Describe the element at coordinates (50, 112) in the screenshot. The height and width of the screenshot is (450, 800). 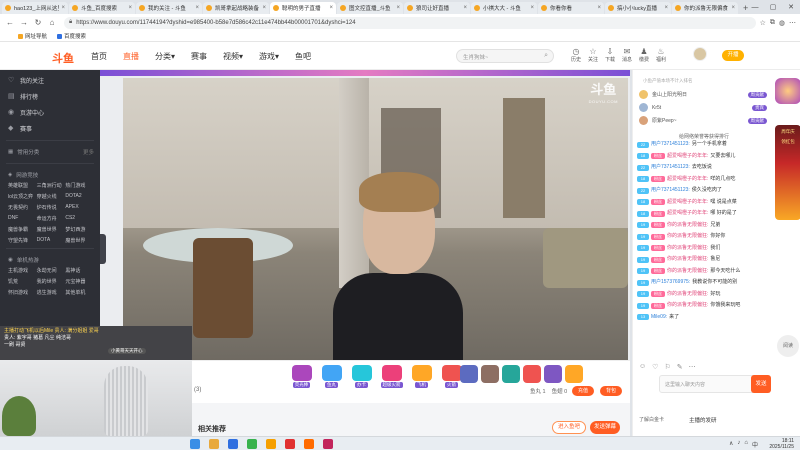
I see `sidebar-item: ◉ 页游中心` at that location.